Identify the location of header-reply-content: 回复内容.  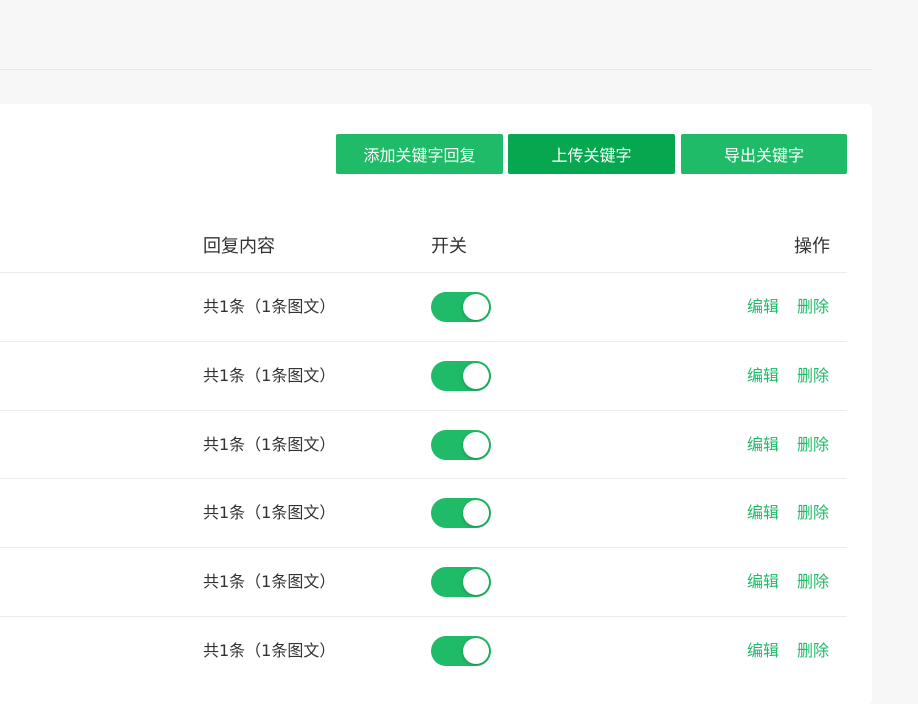
(239, 246).